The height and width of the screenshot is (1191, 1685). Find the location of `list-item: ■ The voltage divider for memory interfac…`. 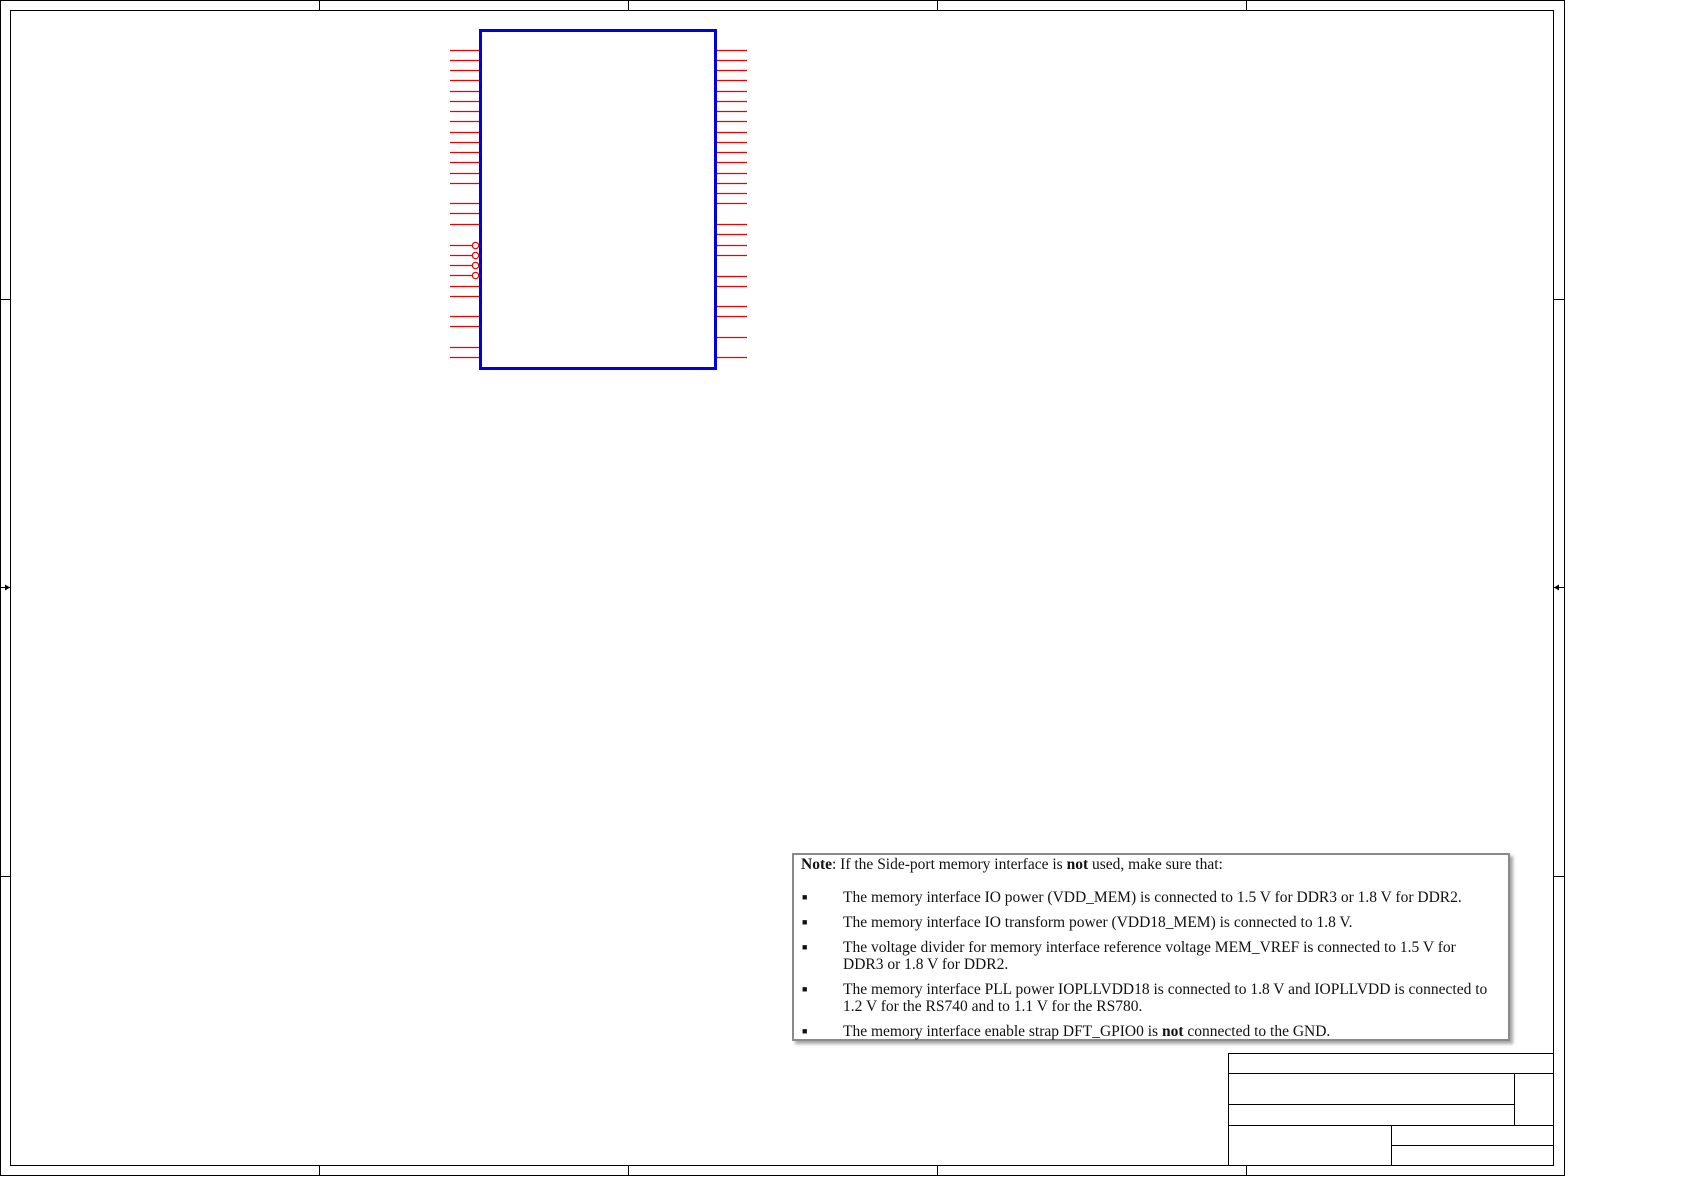

list-item: ■ The voltage divider for memory interfac… is located at coordinates (1150, 956).